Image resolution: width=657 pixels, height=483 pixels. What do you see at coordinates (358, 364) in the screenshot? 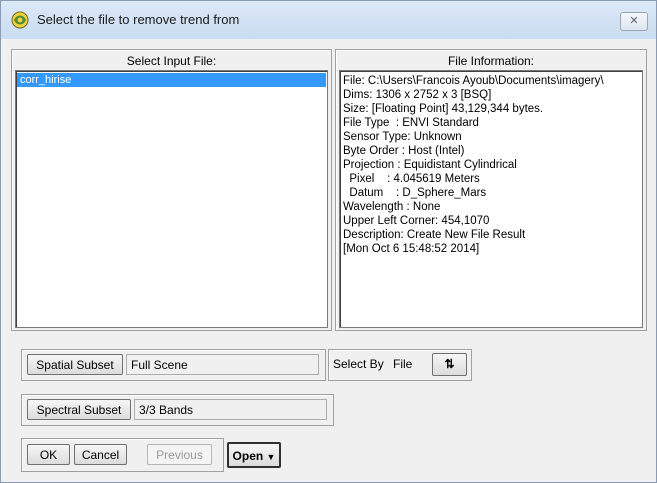
I see `select-by-label: Select By` at bounding box center [358, 364].